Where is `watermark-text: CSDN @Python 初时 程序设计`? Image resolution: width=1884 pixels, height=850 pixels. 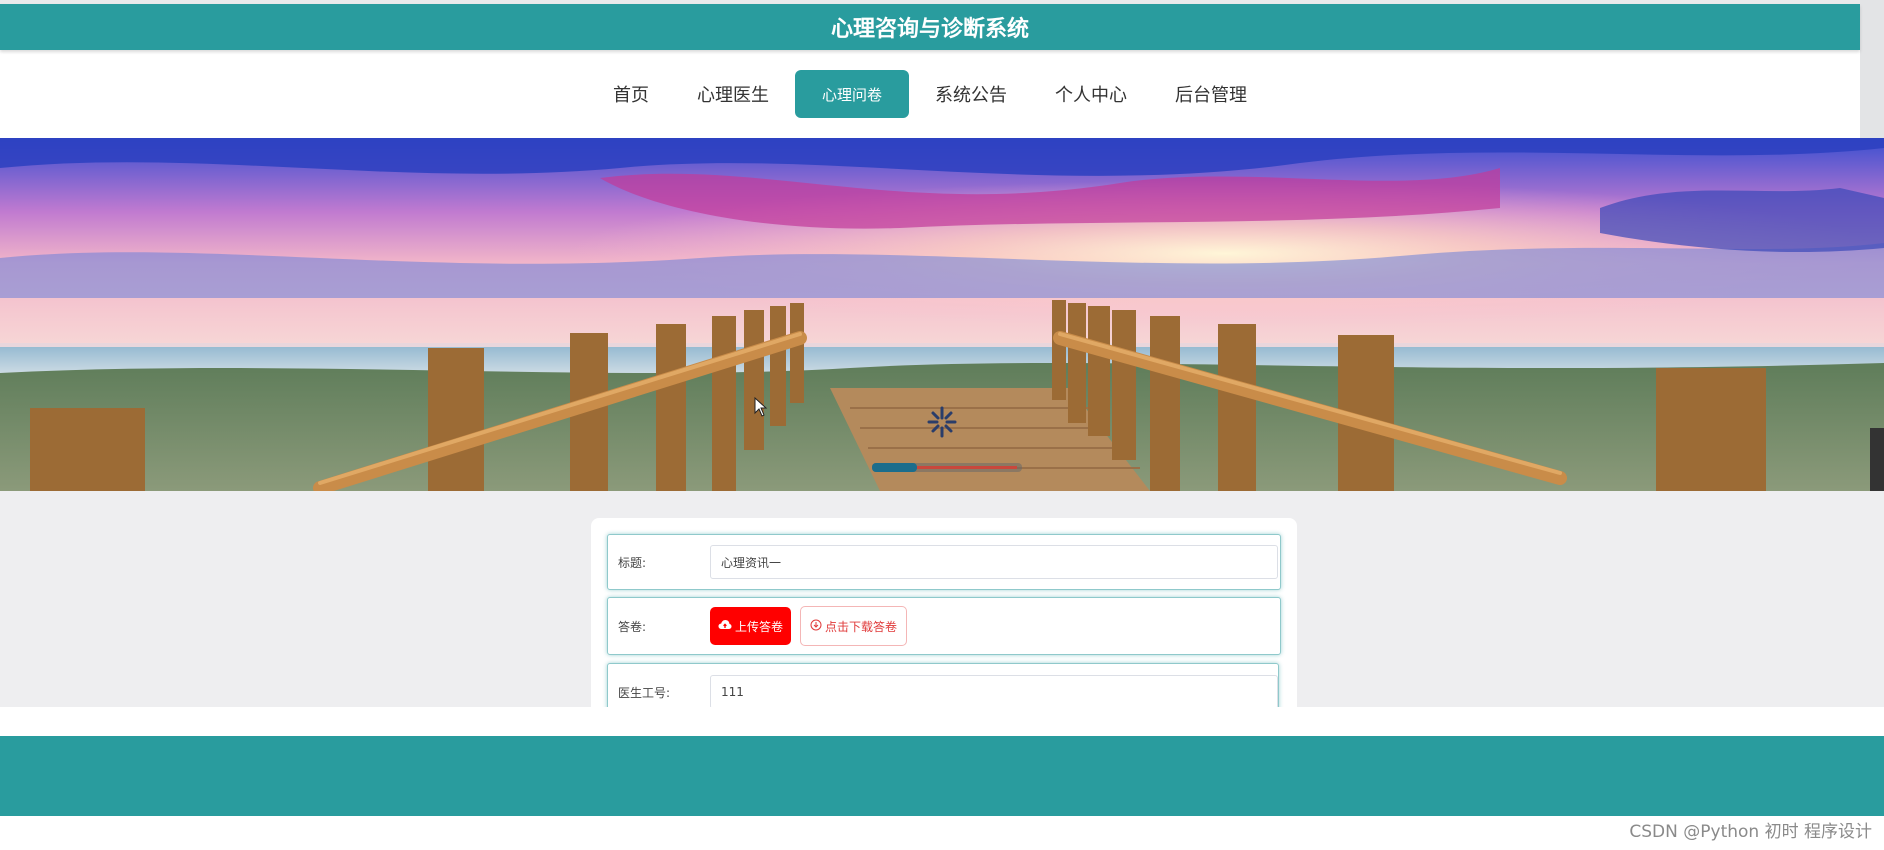 watermark-text: CSDN @Python 初时 程序设计 is located at coordinates (1750, 832).